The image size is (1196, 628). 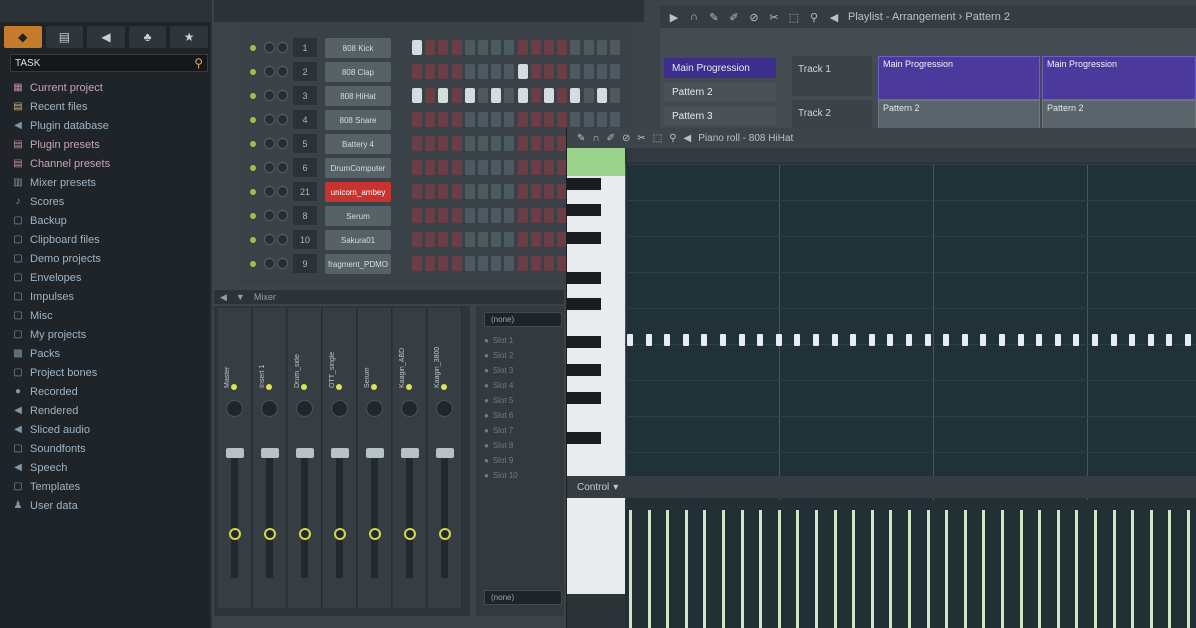 What do you see at coordinates (305, 215) in the screenshot?
I see `mixer-track-number: 8` at bounding box center [305, 215].